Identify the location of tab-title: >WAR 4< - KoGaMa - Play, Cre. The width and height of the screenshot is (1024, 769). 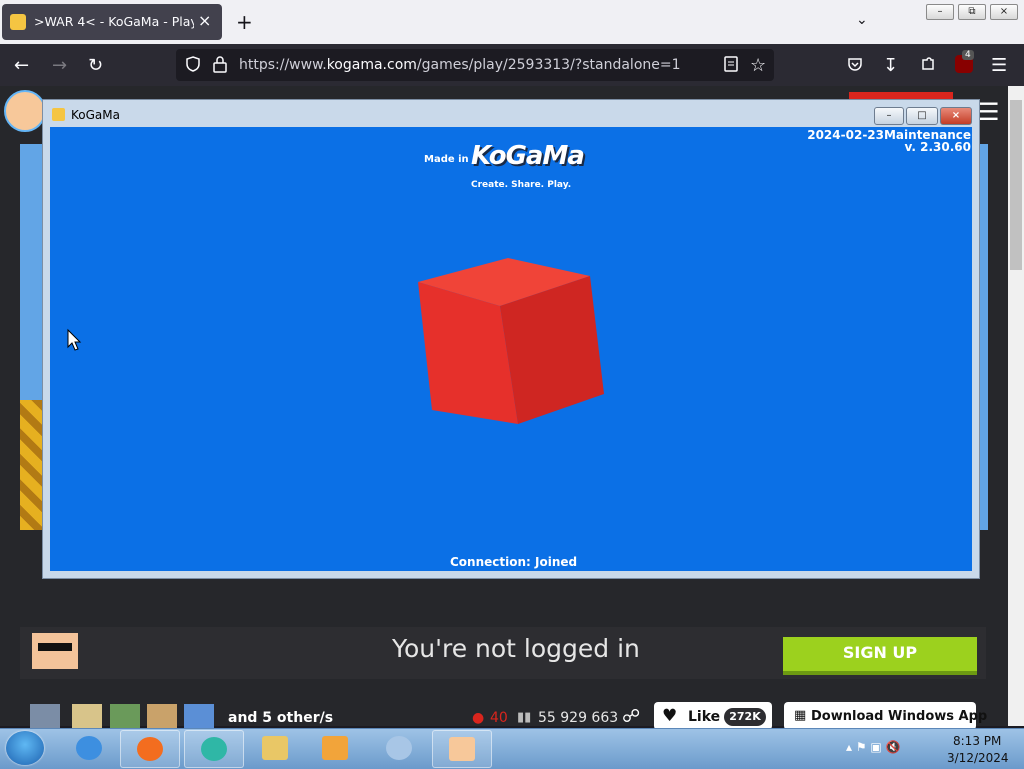
(114, 21).